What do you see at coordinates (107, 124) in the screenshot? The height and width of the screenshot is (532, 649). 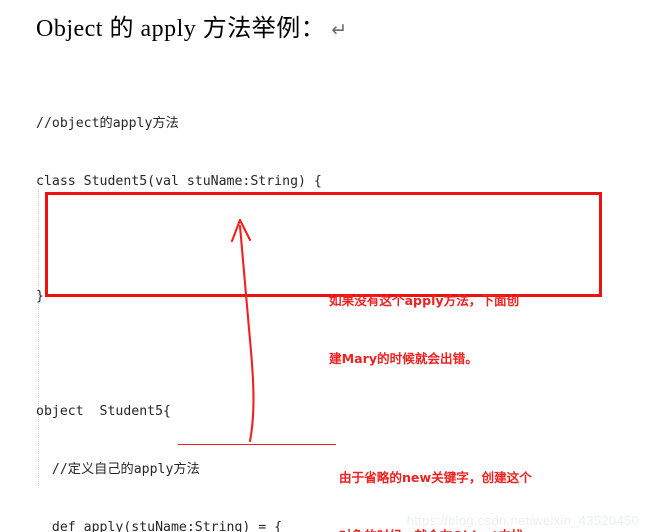 I see `code-line: //object的apply方法` at bounding box center [107, 124].